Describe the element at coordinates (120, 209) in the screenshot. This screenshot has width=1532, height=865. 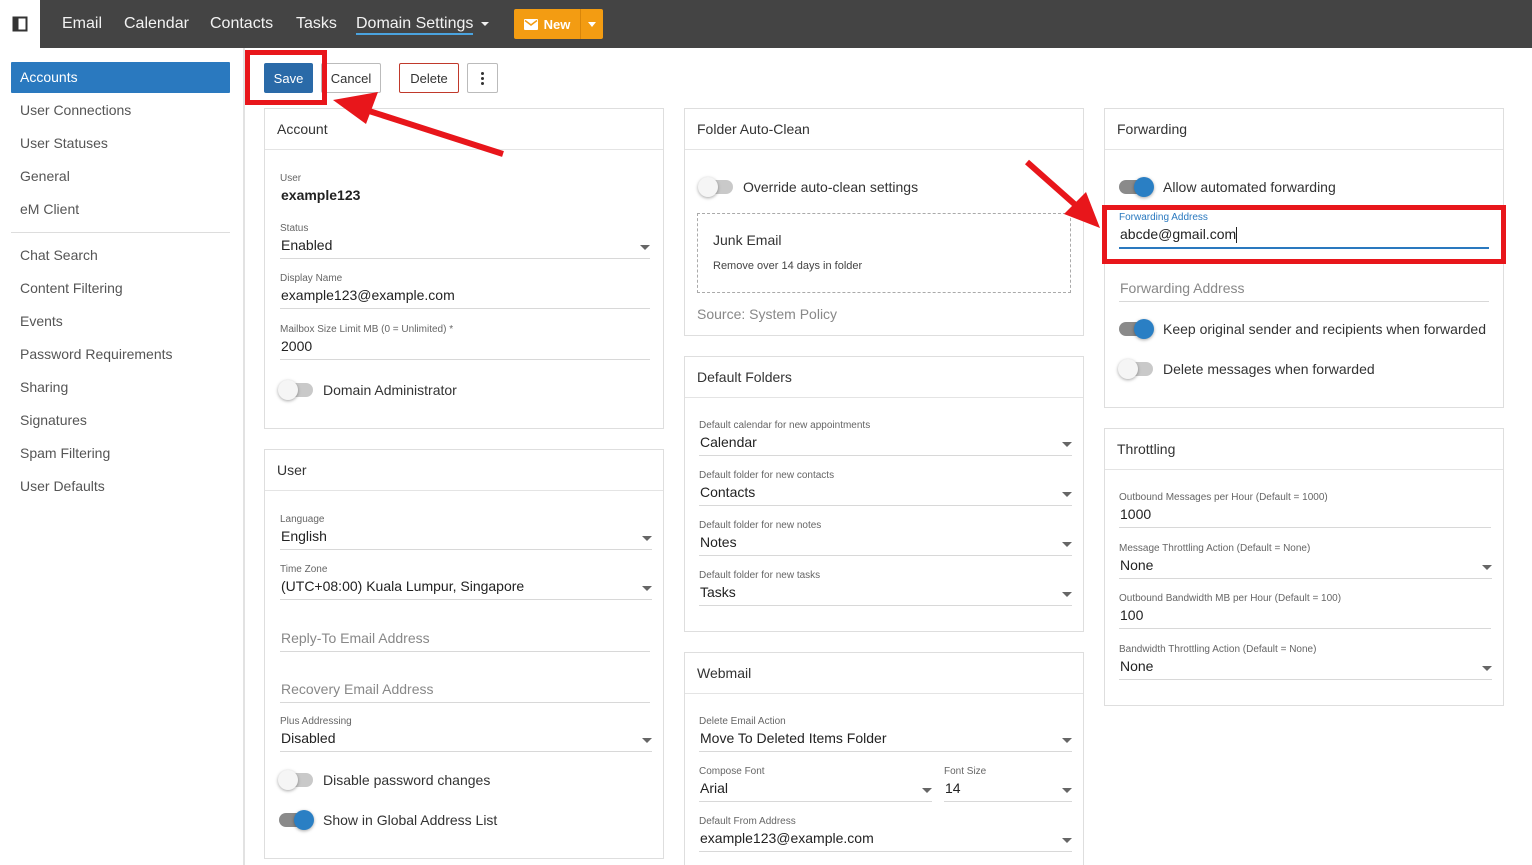
I see `sidebar-item-em-client: eM Client` at that location.